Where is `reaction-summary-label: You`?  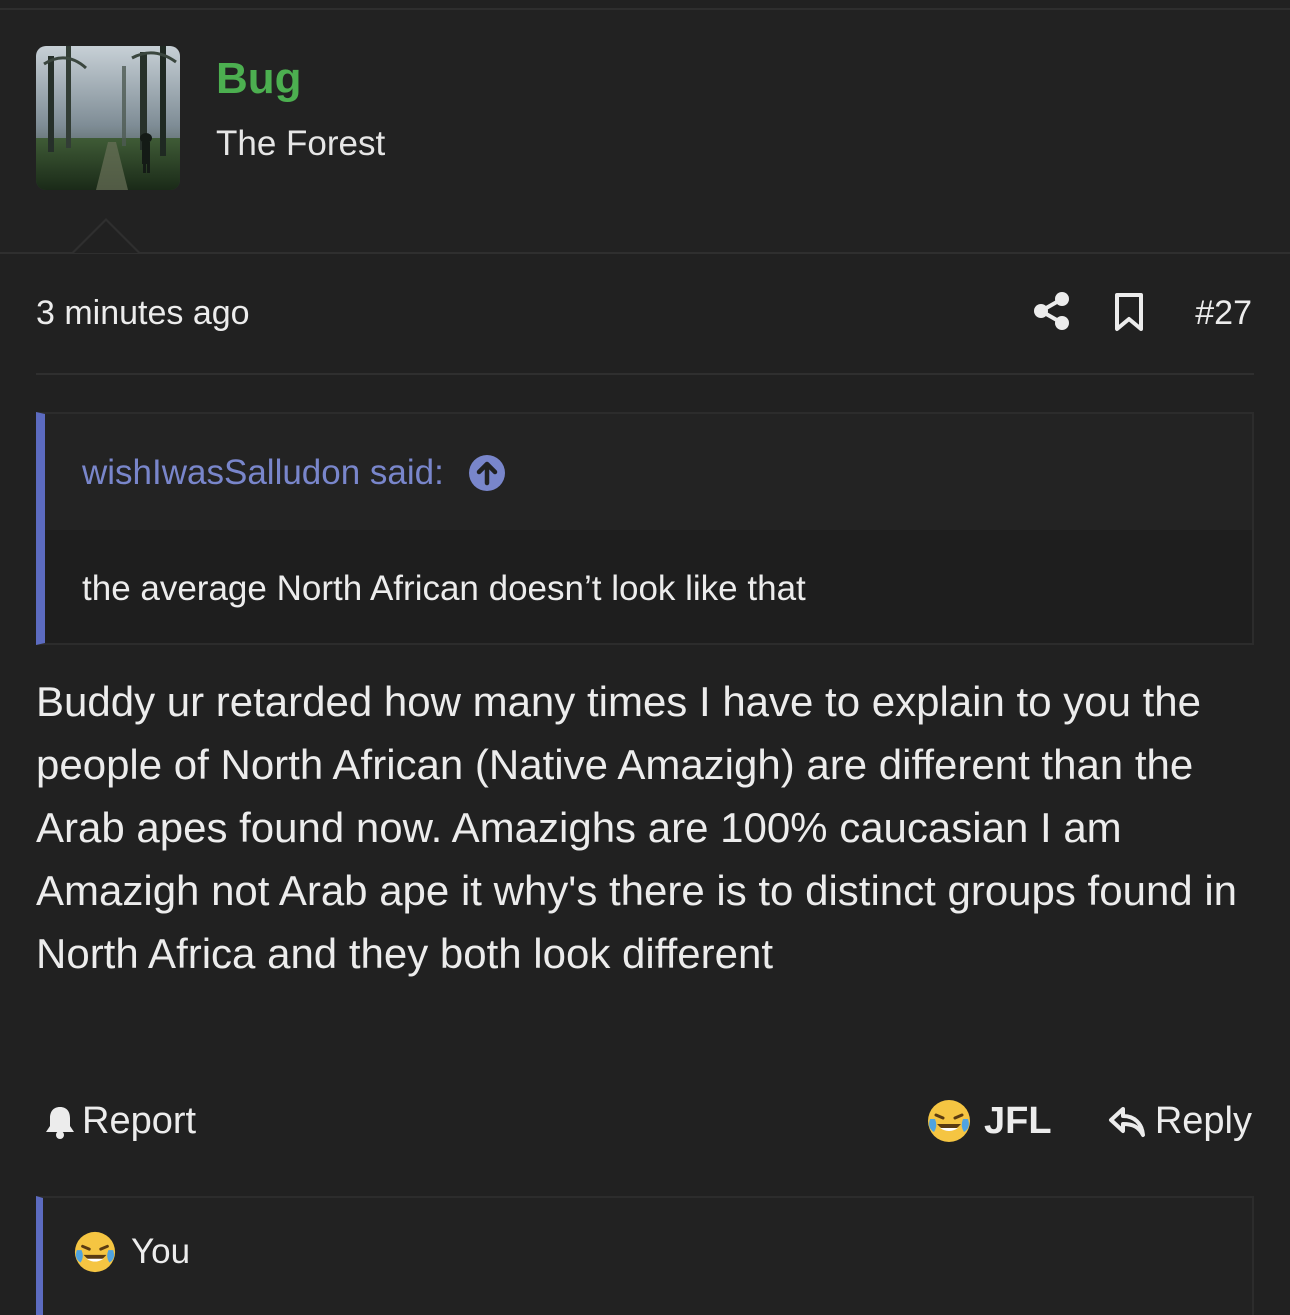 reaction-summary-label: You is located at coordinates (161, 1251).